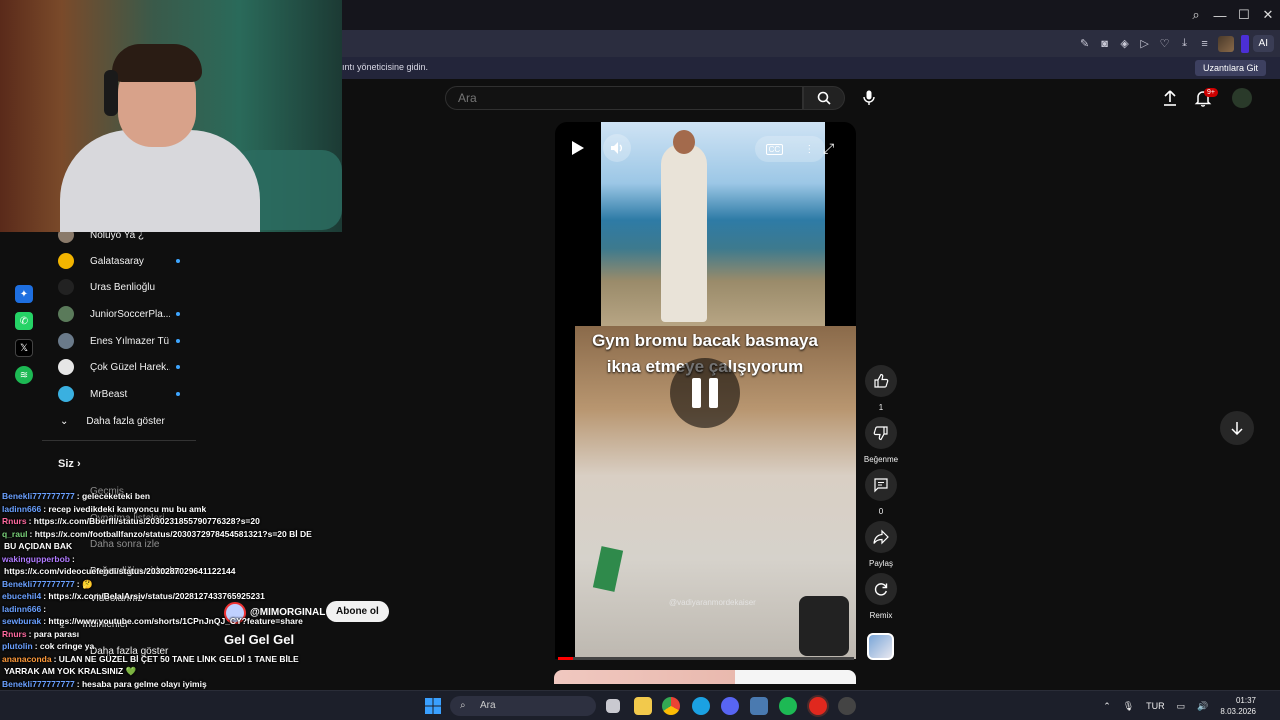 The height and width of the screenshot is (720, 1280). I want to click on comment-button, so click(881, 485).